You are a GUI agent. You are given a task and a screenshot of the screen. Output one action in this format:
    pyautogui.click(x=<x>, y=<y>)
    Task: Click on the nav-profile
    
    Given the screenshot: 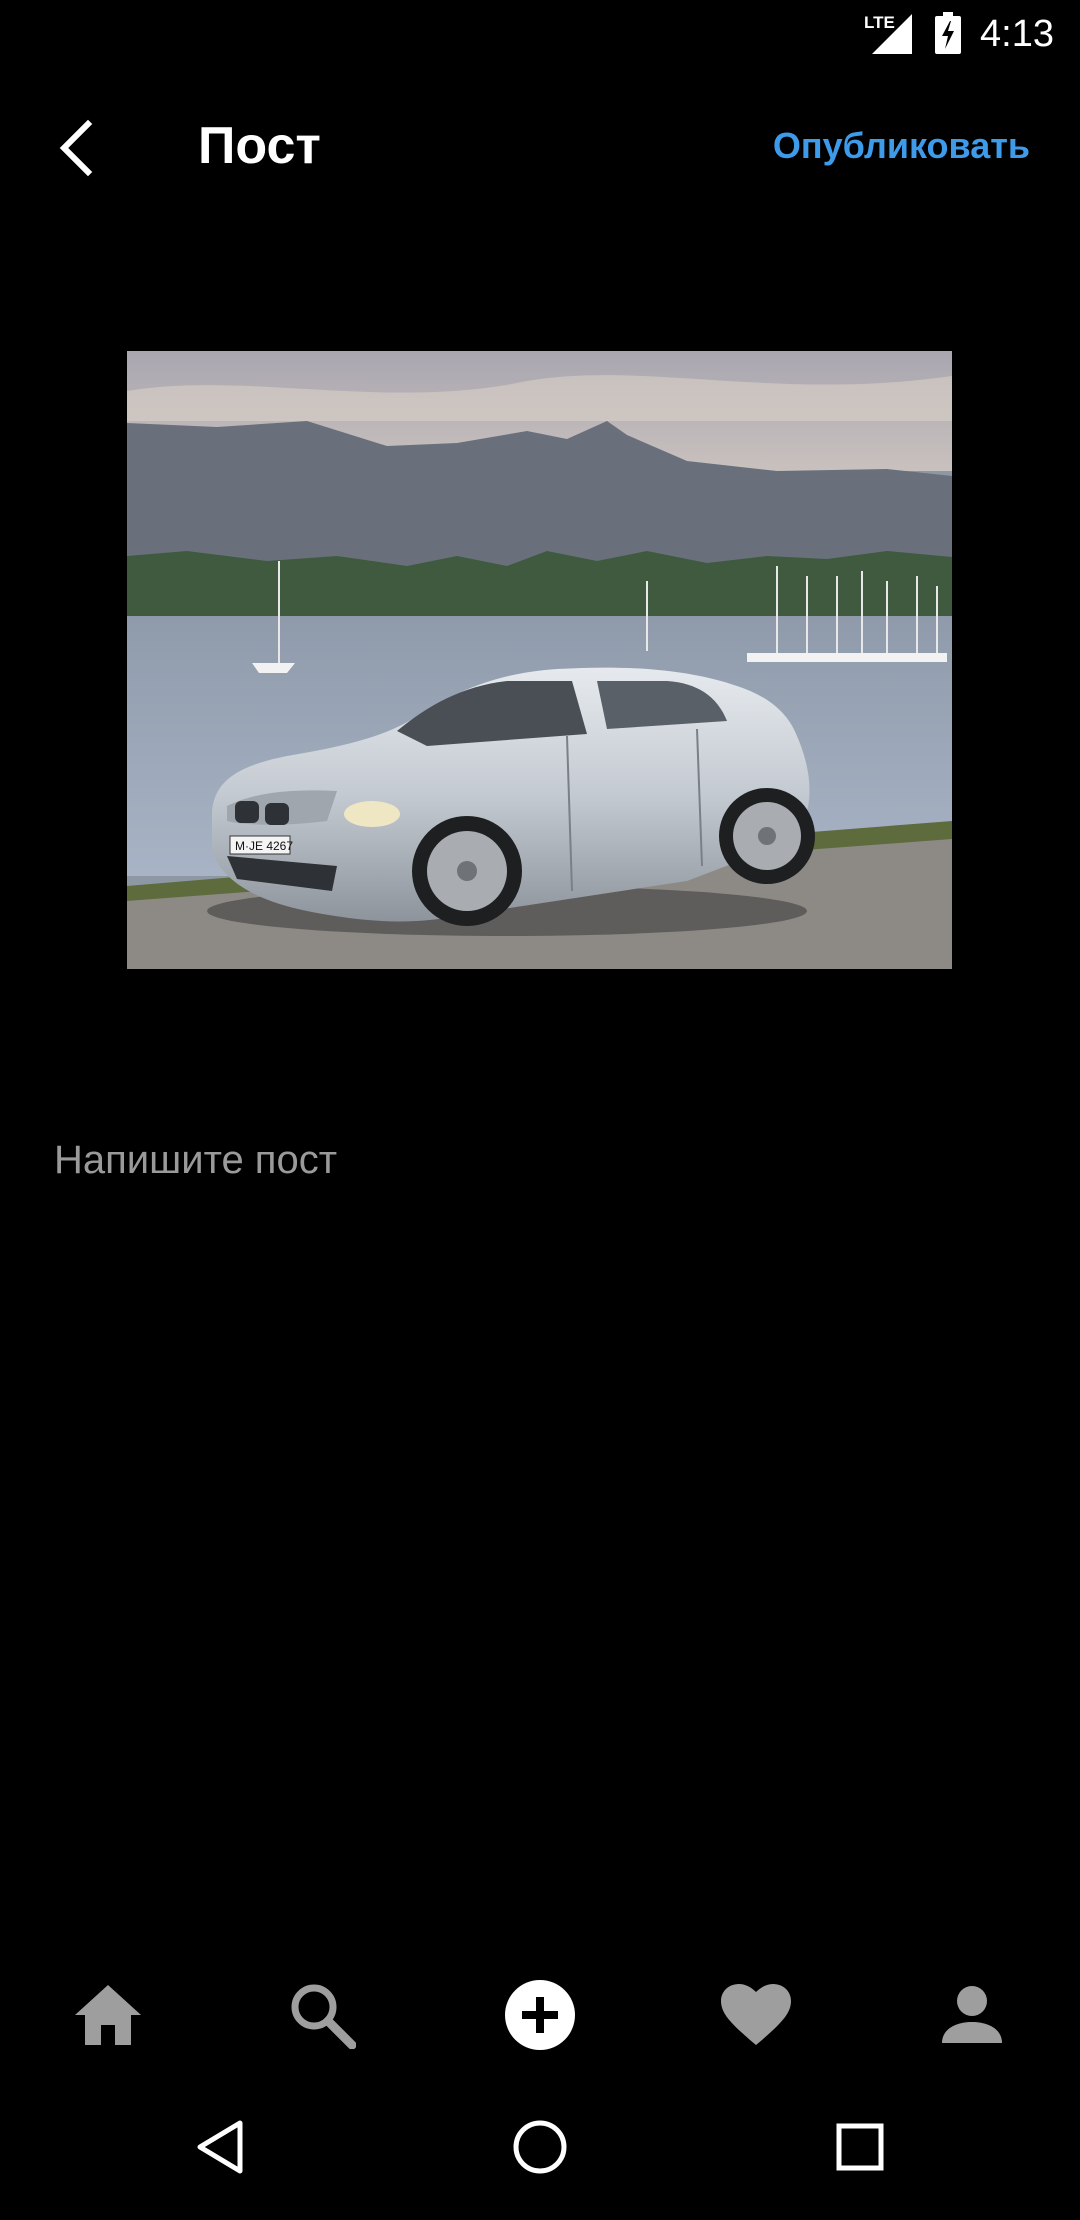 What is the action you would take?
    pyautogui.click(x=972, y=2015)
    